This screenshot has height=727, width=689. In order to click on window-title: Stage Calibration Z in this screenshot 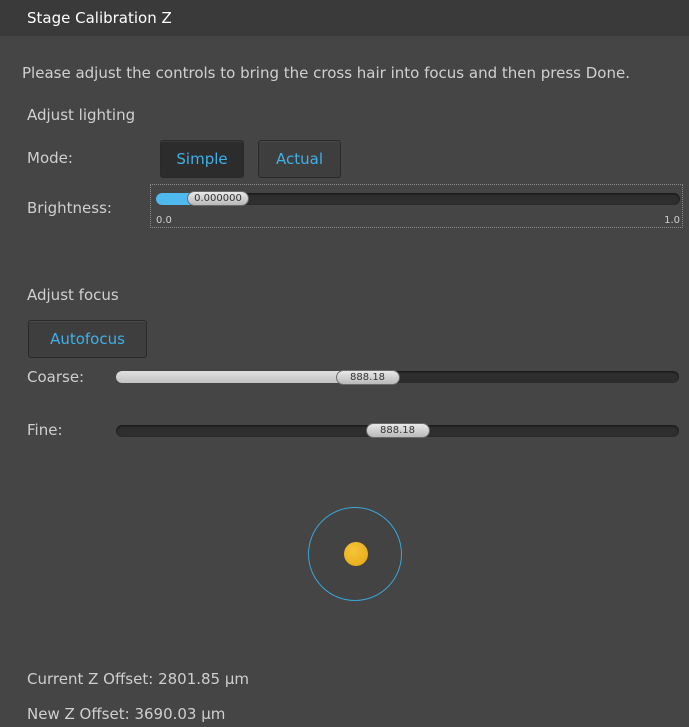, I will do `click(99, 18)`.